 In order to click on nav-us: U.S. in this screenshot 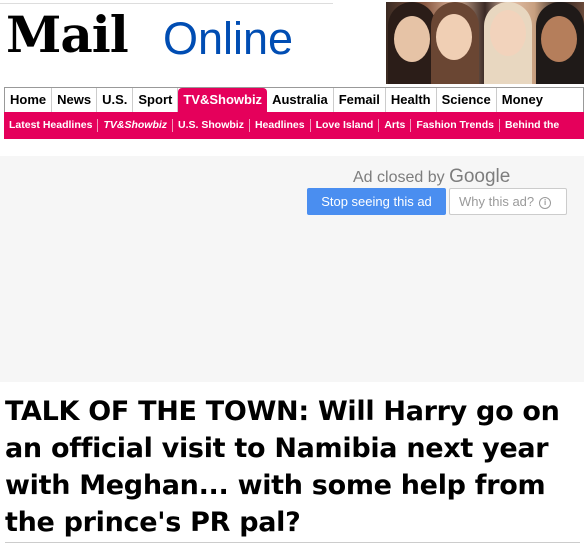, I will do `click(115, 100)`.